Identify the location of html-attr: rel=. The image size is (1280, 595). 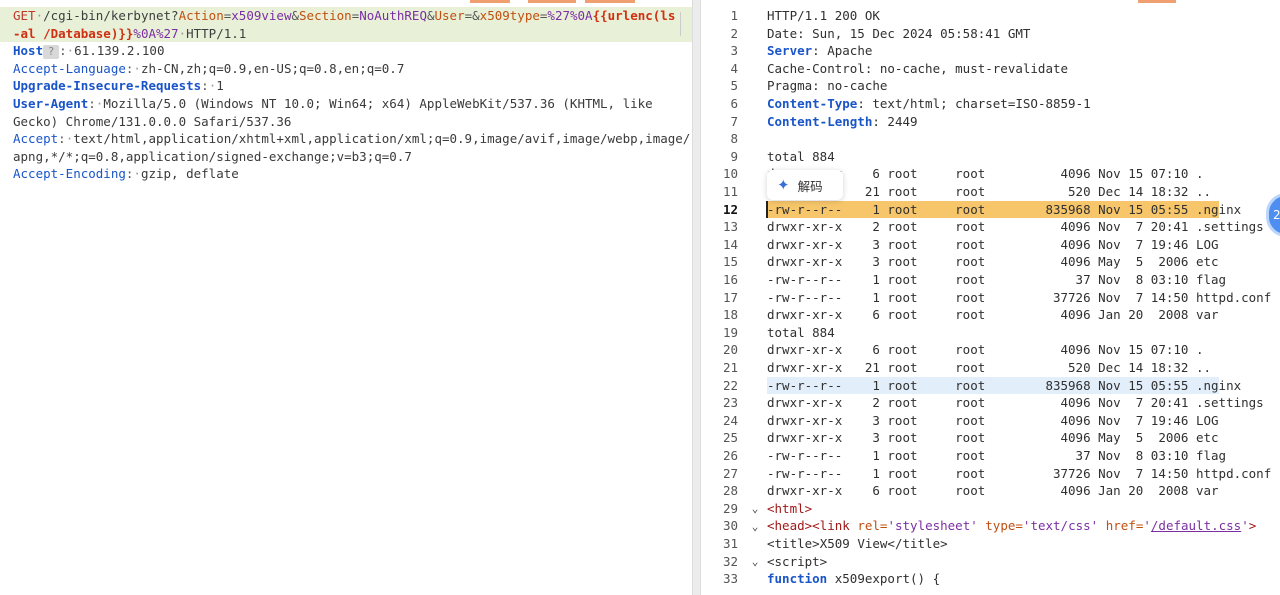
(872, 526).